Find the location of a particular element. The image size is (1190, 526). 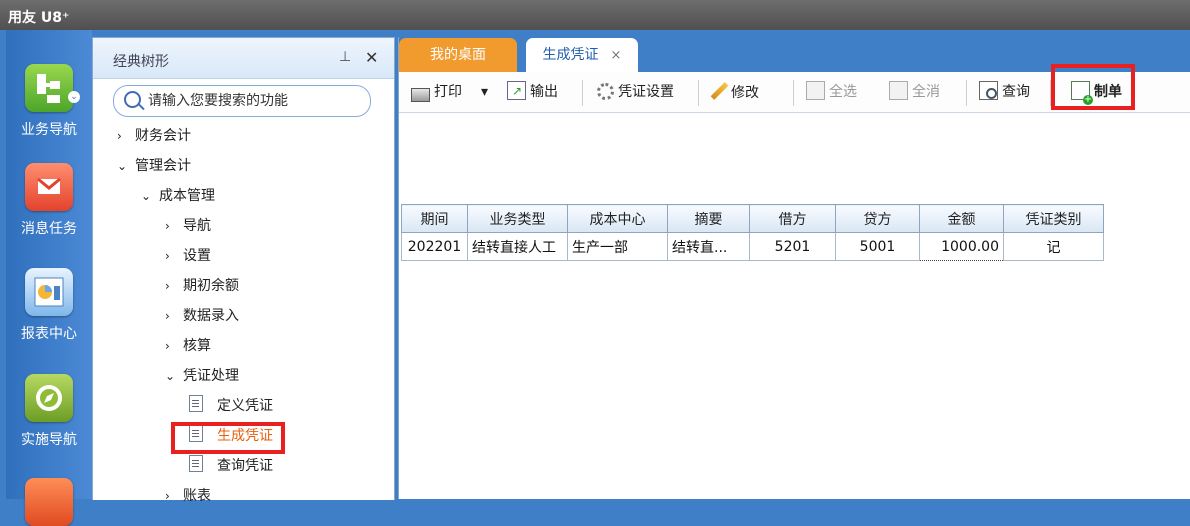

nav-implementation-label: 实施导航 is located at coordinates (49, 440).